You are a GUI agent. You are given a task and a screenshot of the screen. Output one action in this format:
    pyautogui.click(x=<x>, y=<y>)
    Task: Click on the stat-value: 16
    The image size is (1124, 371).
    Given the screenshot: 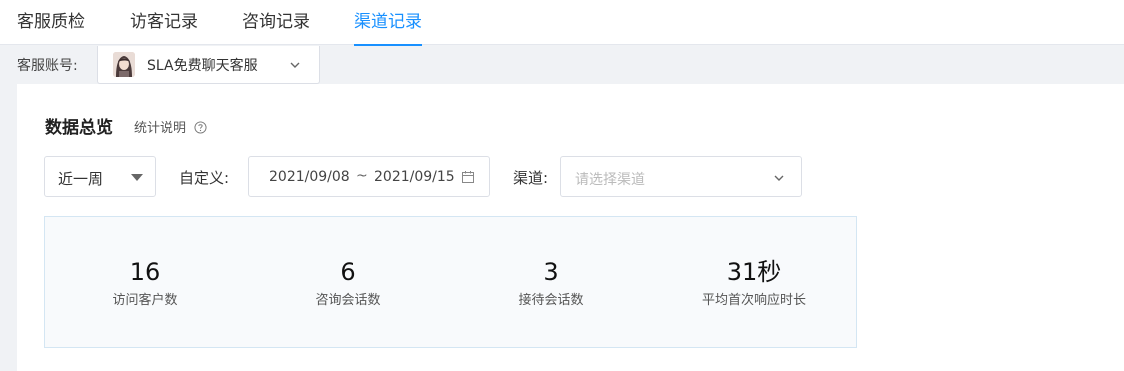 What is the action you would take?
    pyautogui.click(x=145, y=272)
    